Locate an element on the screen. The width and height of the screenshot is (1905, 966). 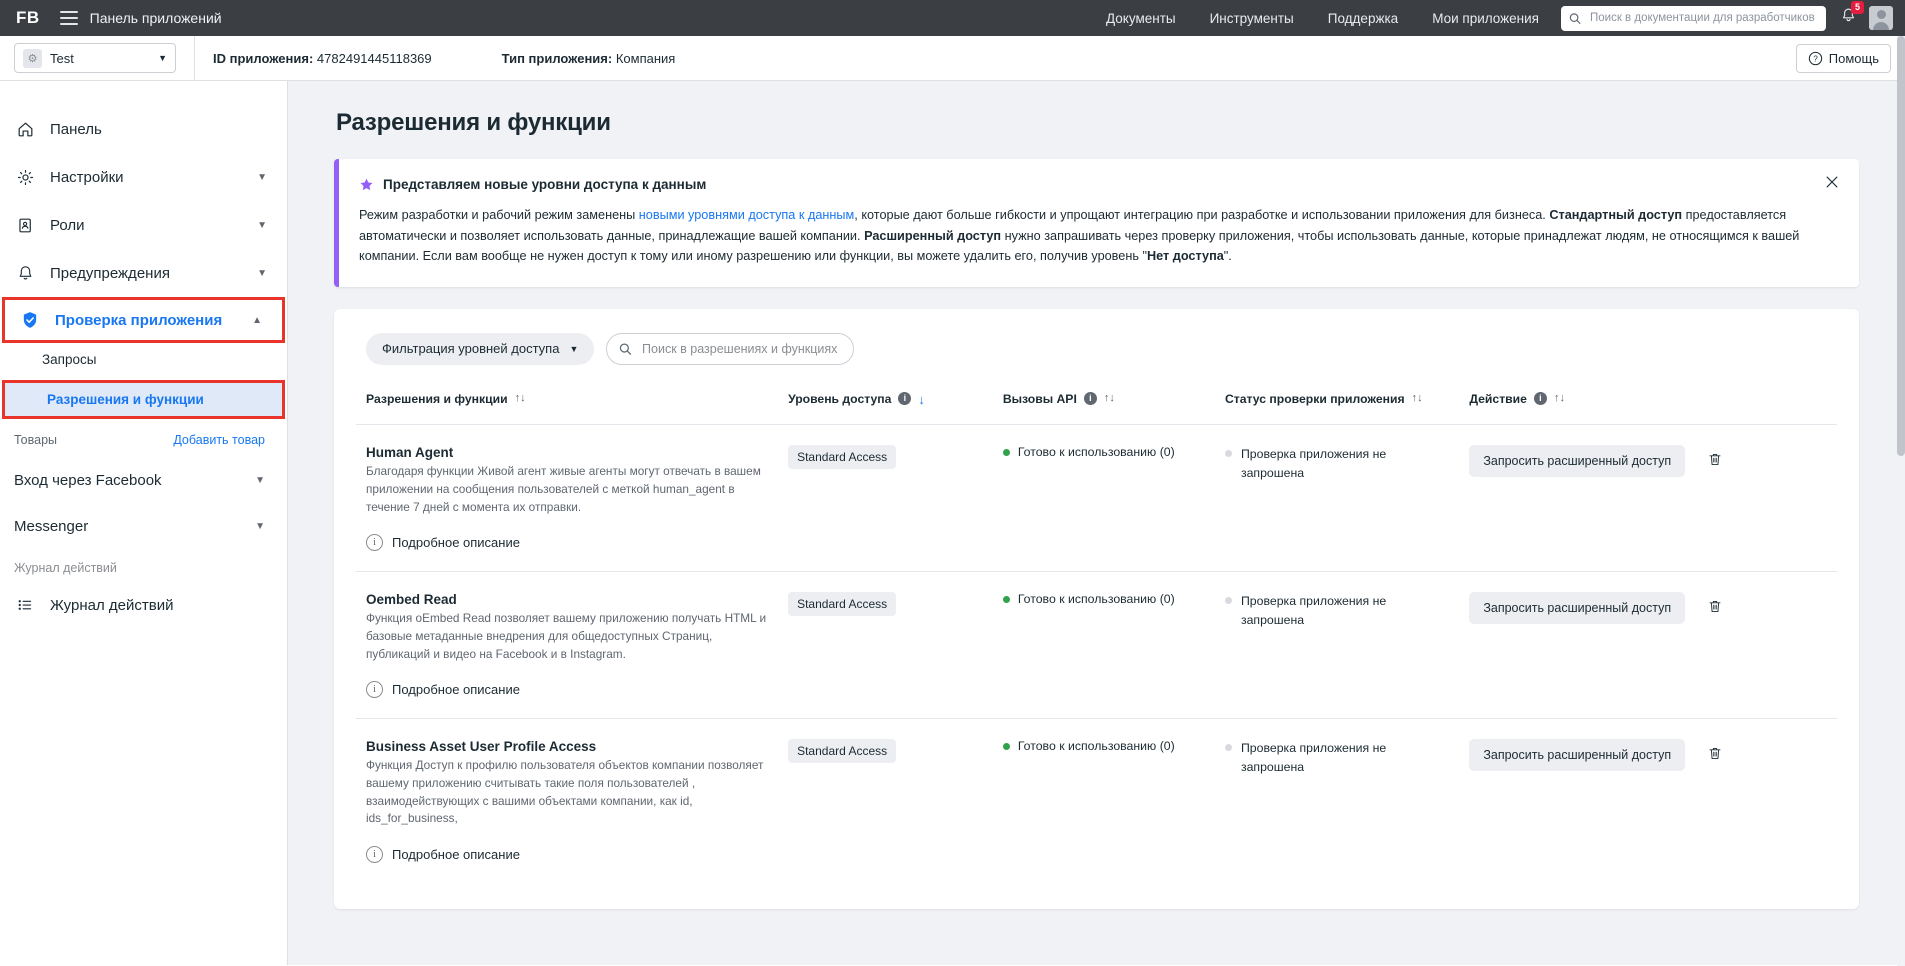
permissions-toolbar: Фильтрация уровней доступа ▼ is located at coordinates (1096, 354).